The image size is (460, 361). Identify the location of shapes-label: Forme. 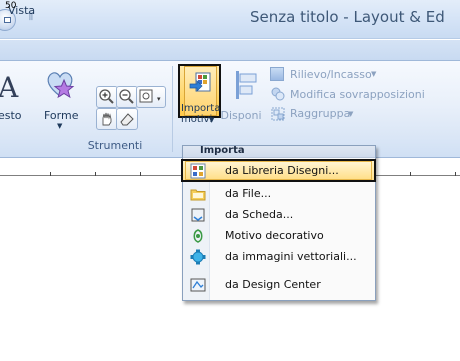
(61, 116).